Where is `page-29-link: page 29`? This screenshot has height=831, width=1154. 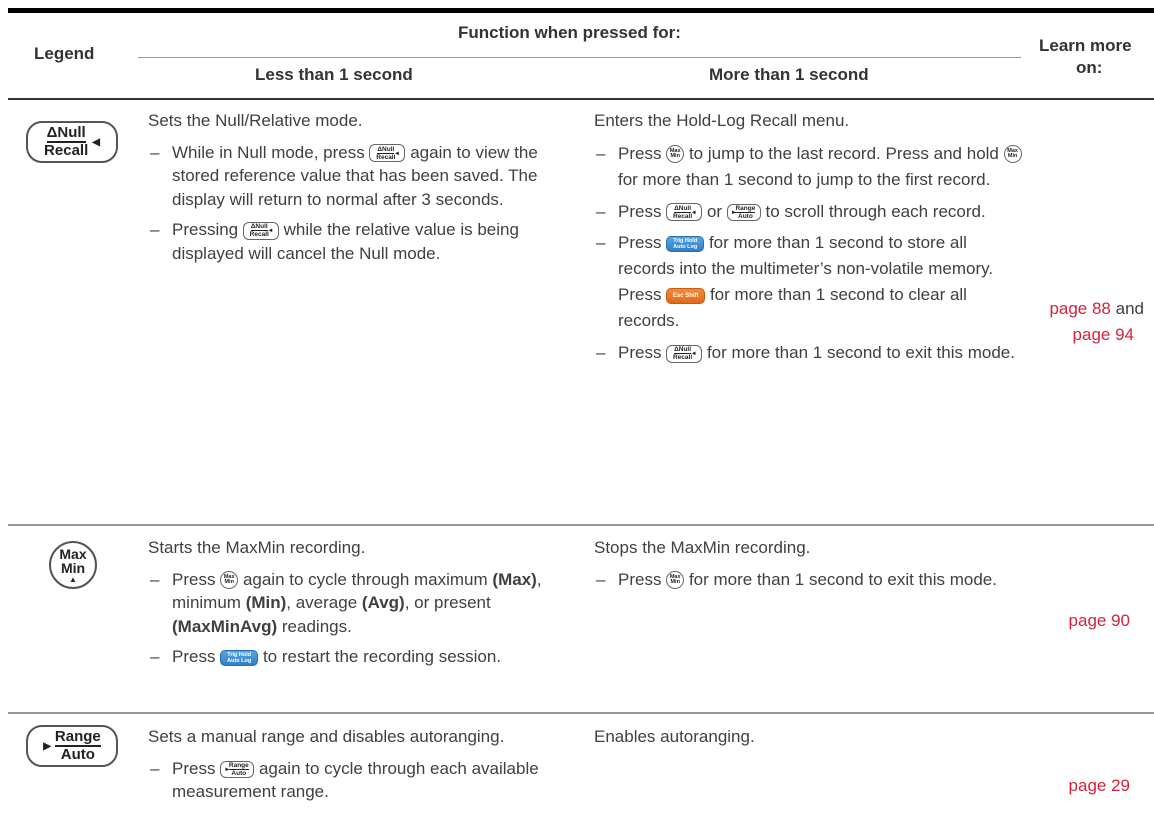 page-29-link: page 29 is located at coordinates (1099, 785).